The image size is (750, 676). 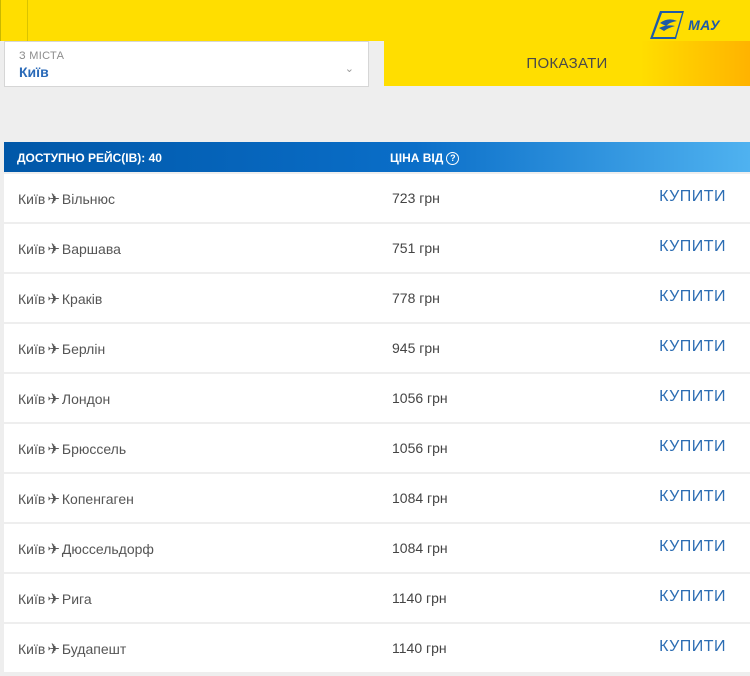 I want to click on flight-row: Київ ✈ Варшава 751 грн КУПИТИ, so click(x=377, y=248).